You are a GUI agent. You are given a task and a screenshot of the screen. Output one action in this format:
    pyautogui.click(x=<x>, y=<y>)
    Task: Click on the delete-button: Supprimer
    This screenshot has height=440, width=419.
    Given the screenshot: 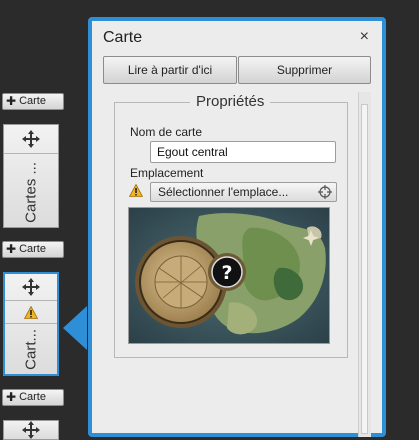 What is the action you would take?
    pyautogui.click(x=304, y=70)
    